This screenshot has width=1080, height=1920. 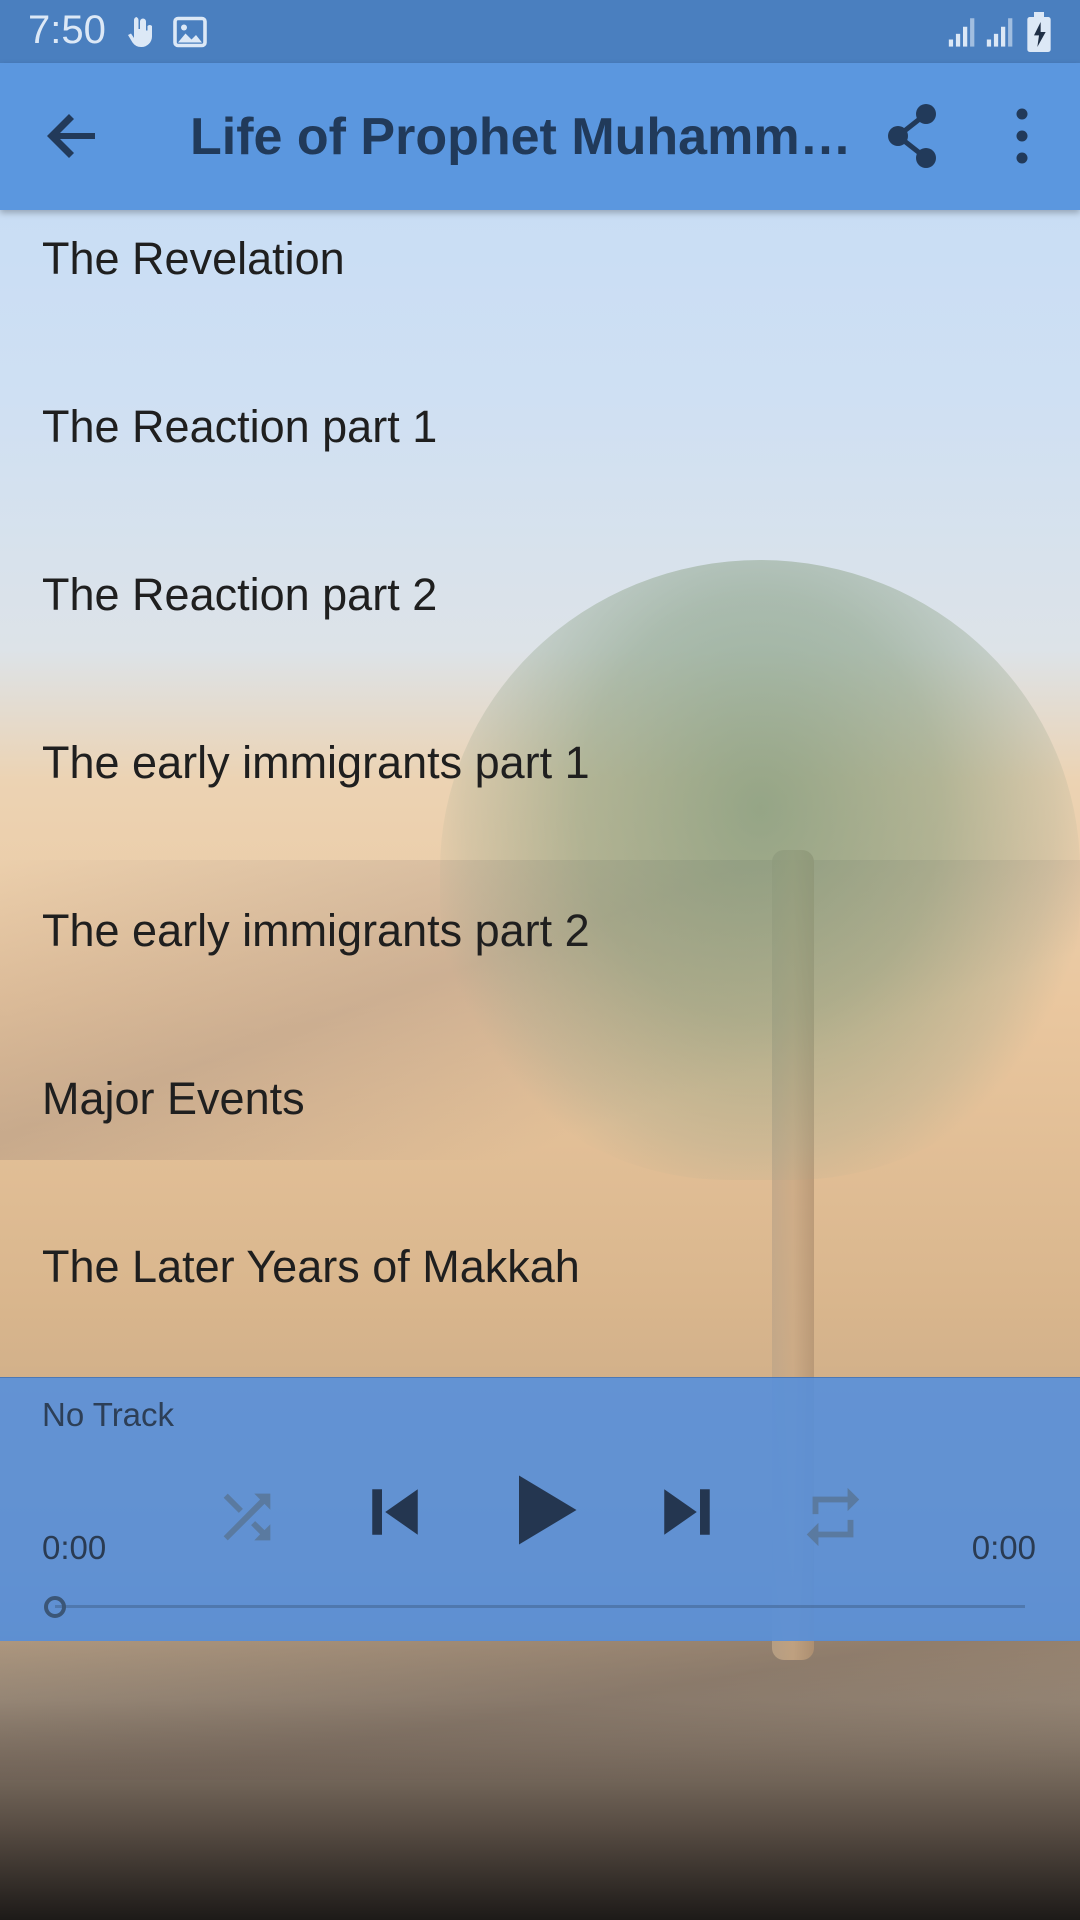 What do you see at coordinates (240, 594) in the screenshot?
I see `track-label: The Reaction part 2` at bounding box center [240, 594].